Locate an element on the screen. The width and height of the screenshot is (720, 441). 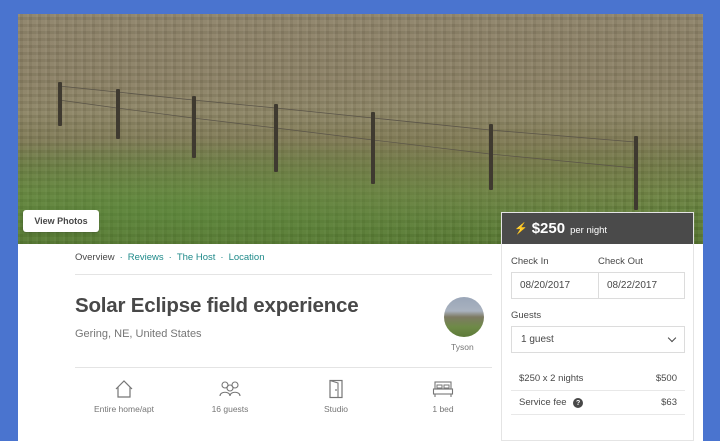
per-night-label: per night is located at coordinates (589, 230).